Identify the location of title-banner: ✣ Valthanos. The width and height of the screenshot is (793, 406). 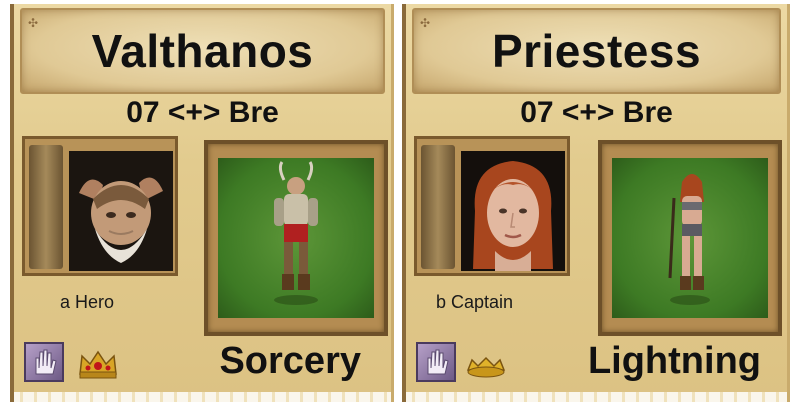
(202, 51).